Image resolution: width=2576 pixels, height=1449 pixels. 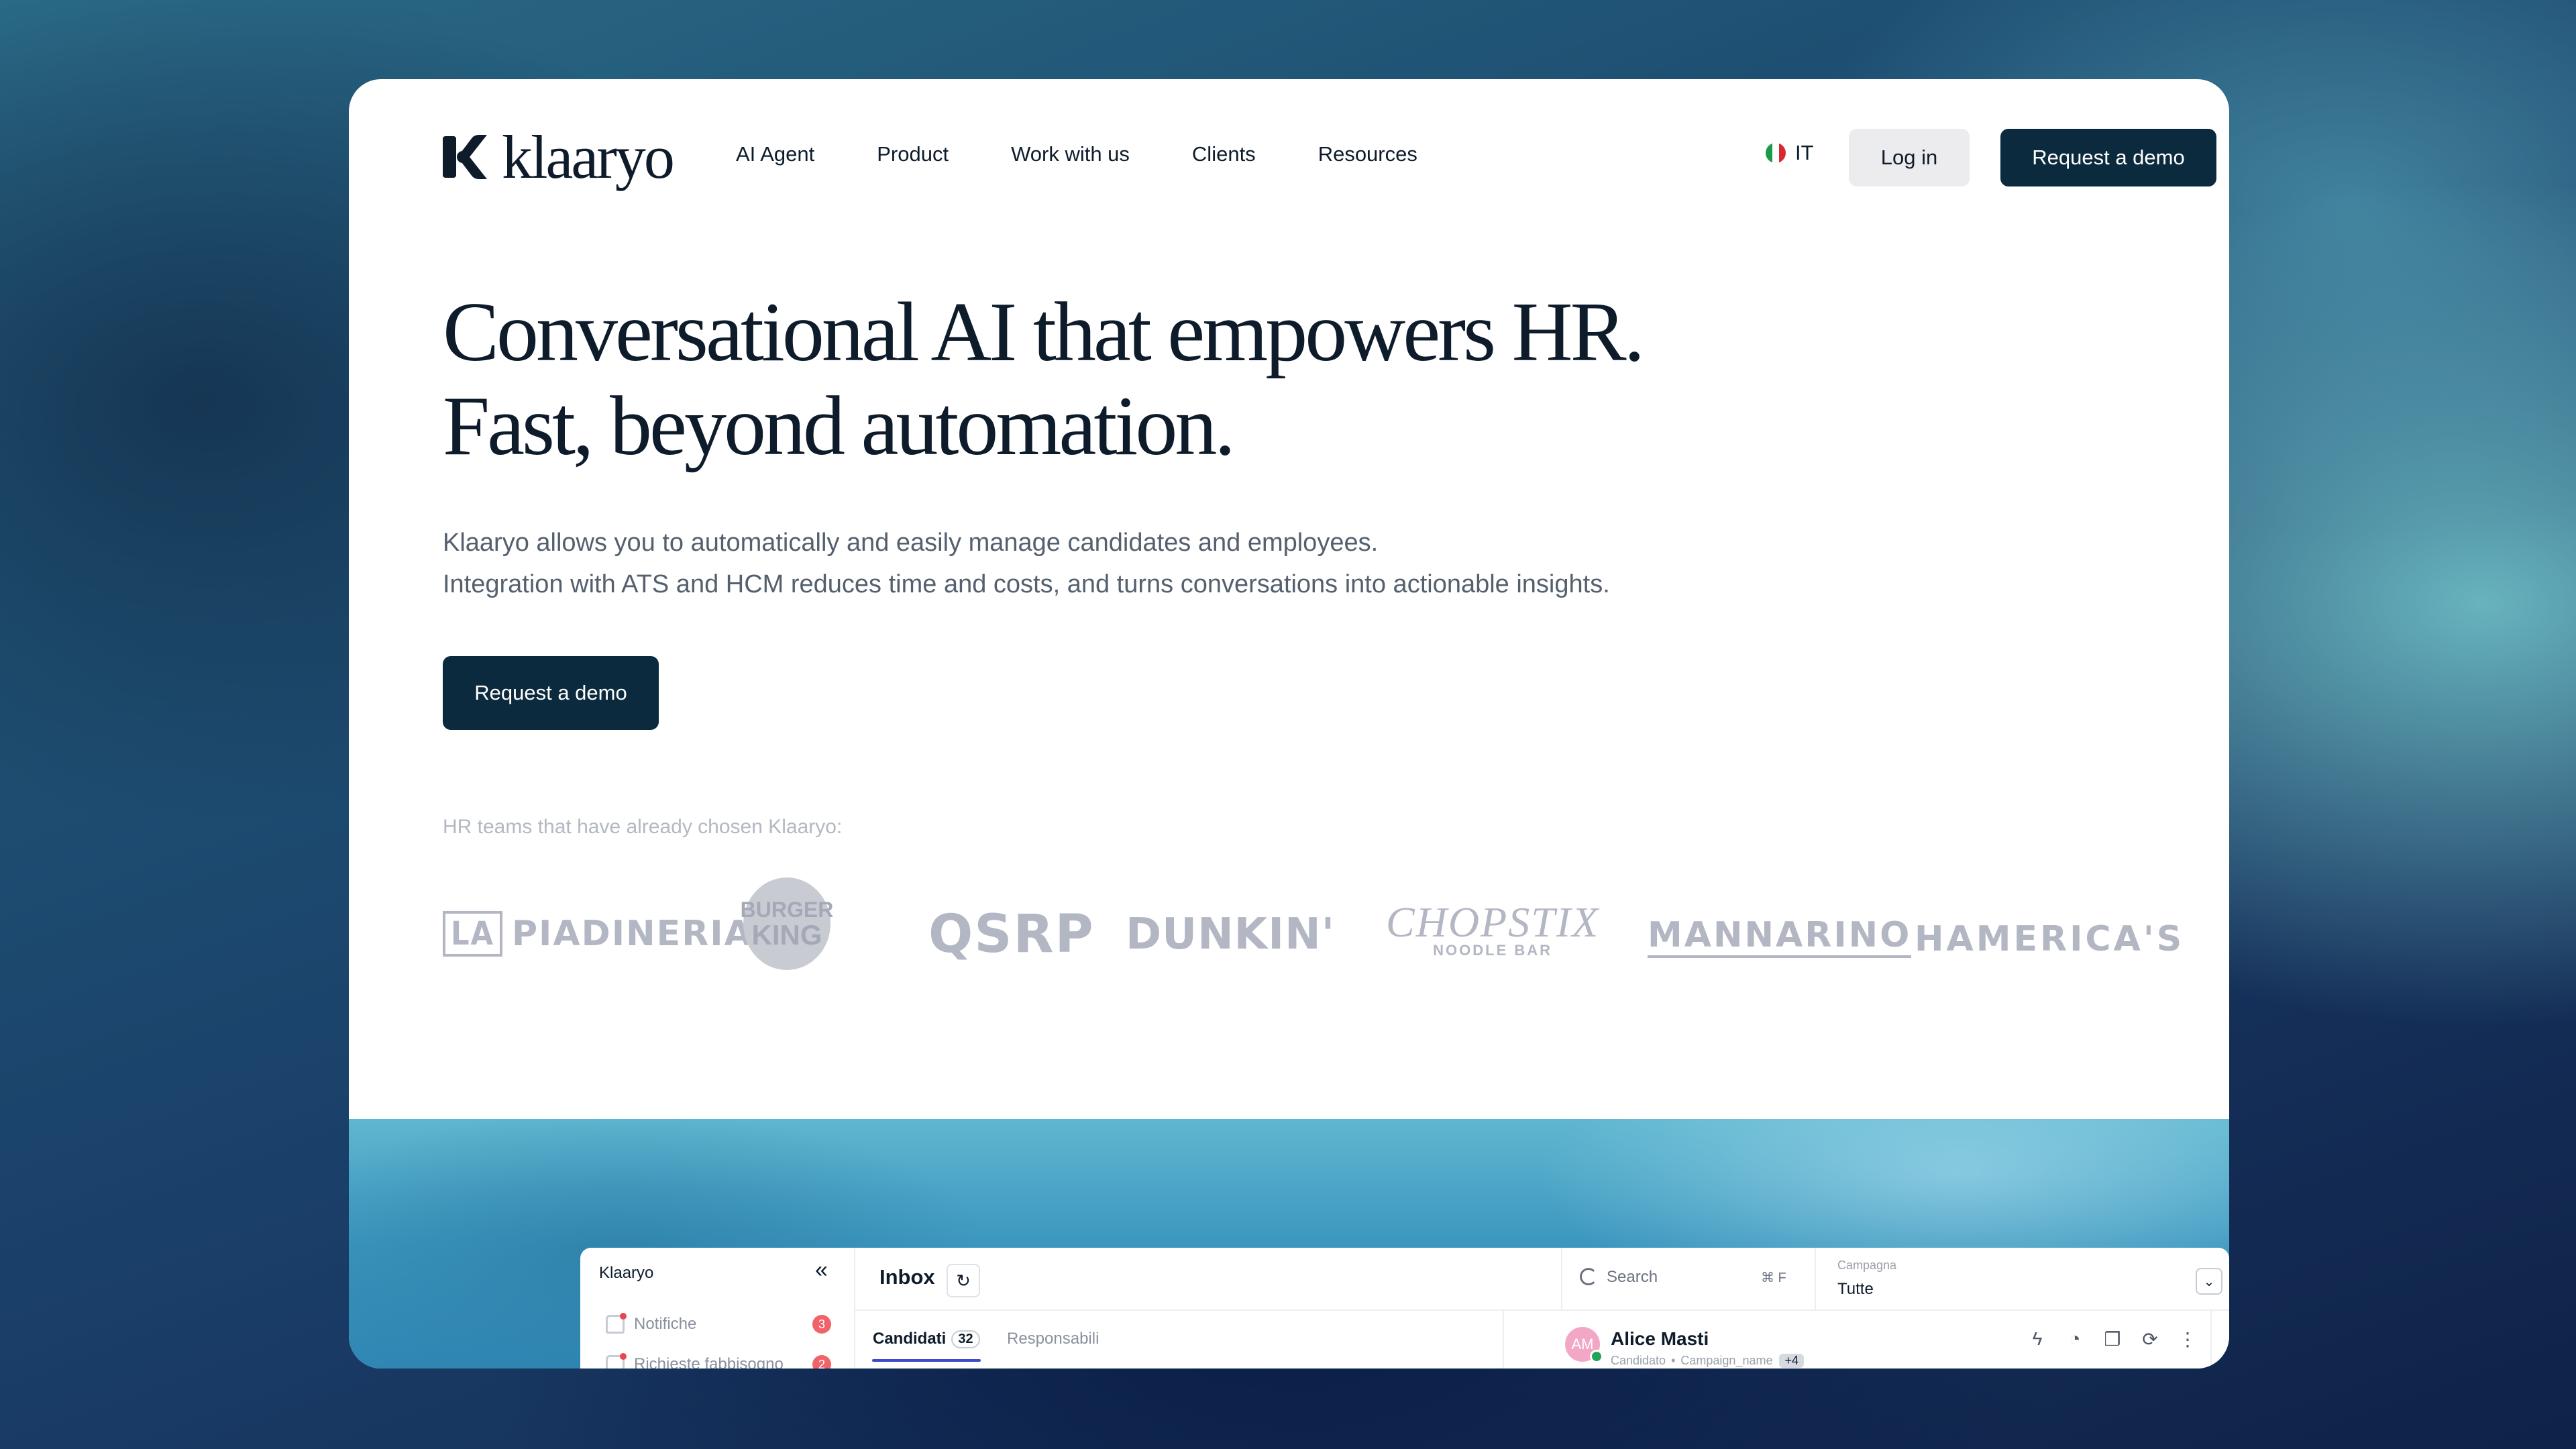 I want to click on chopstix-logo: CHOPSTIX NOODLE BAR, so click(x=1492, y=928).